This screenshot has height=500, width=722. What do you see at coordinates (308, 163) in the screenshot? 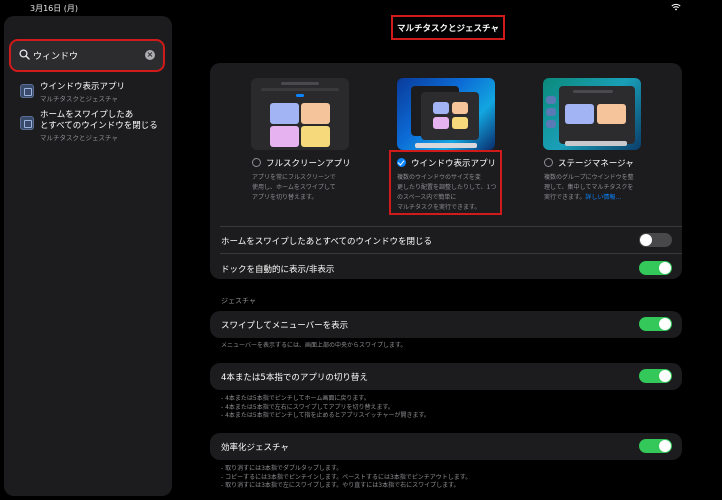
I see `fullscreen-label: フルスクリーンアプリ` at bounding box center [308, 163].